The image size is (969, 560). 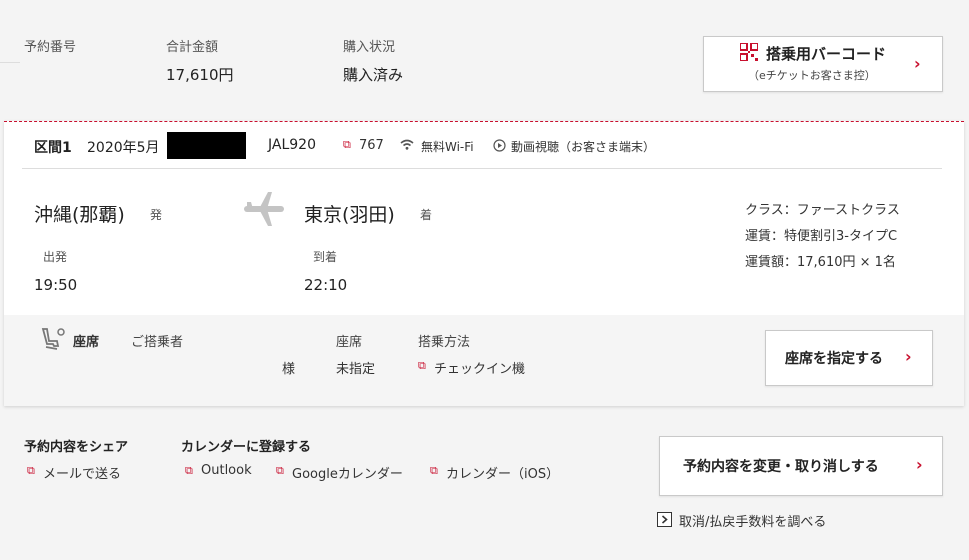 I want to click on departure-label: 出発, so click(x=55, y=257).